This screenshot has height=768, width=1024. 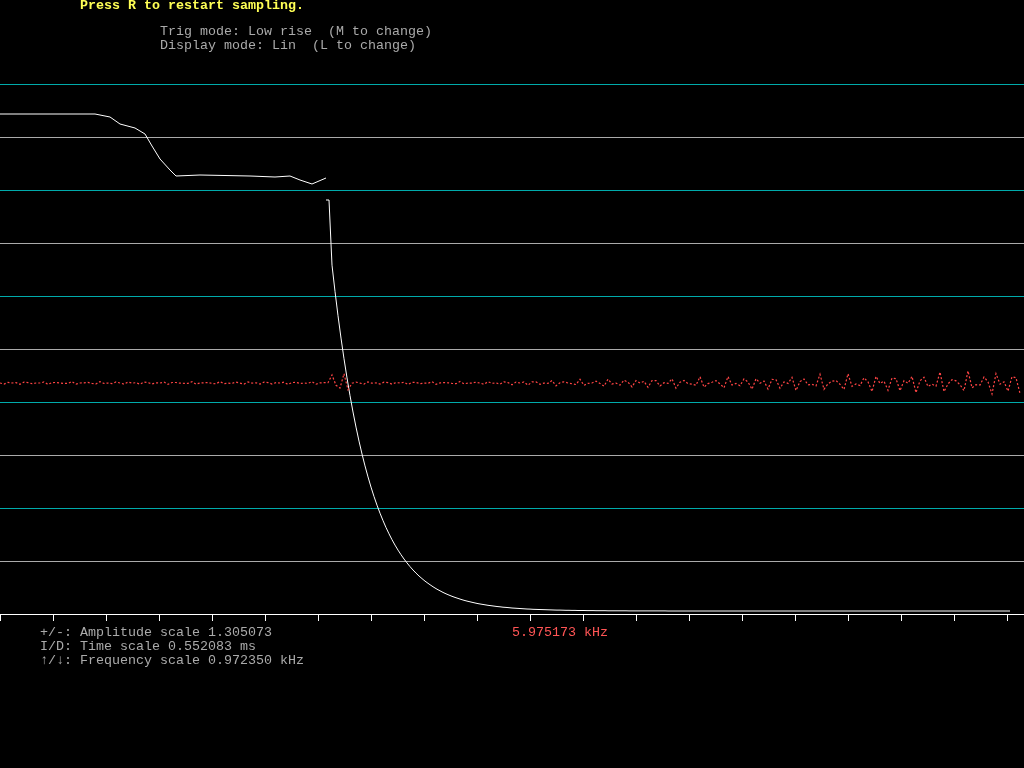 I want to click on control-hint: ↑/↓: Frequency scale 0.972350 kHz, so click(x=172, y=661).